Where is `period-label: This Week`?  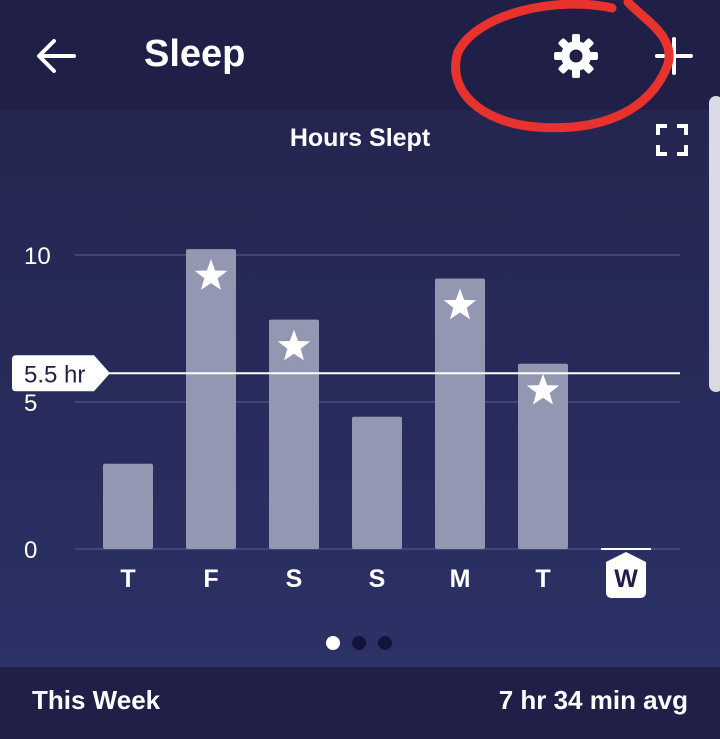
period-label: This Week is located at coordinates (96, 700).